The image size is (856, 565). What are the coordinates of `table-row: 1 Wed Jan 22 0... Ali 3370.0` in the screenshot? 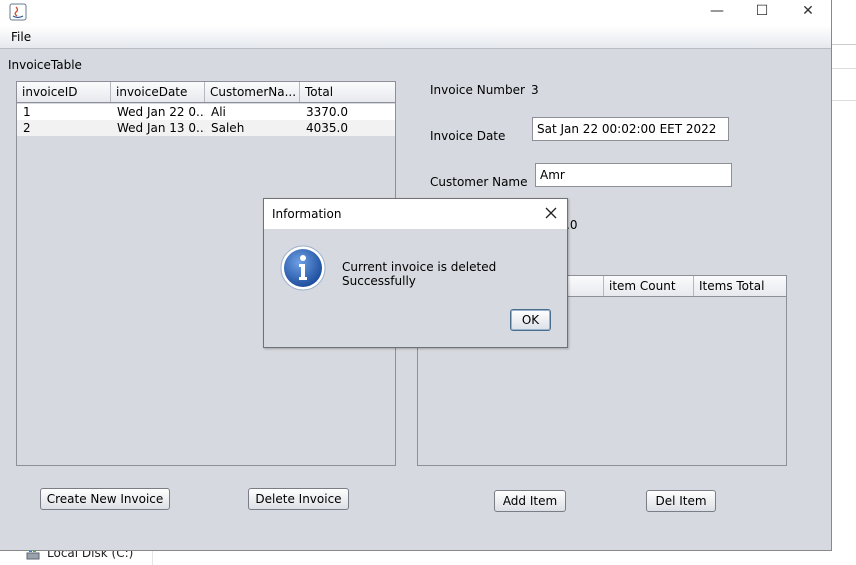 It's located at (206, 112).